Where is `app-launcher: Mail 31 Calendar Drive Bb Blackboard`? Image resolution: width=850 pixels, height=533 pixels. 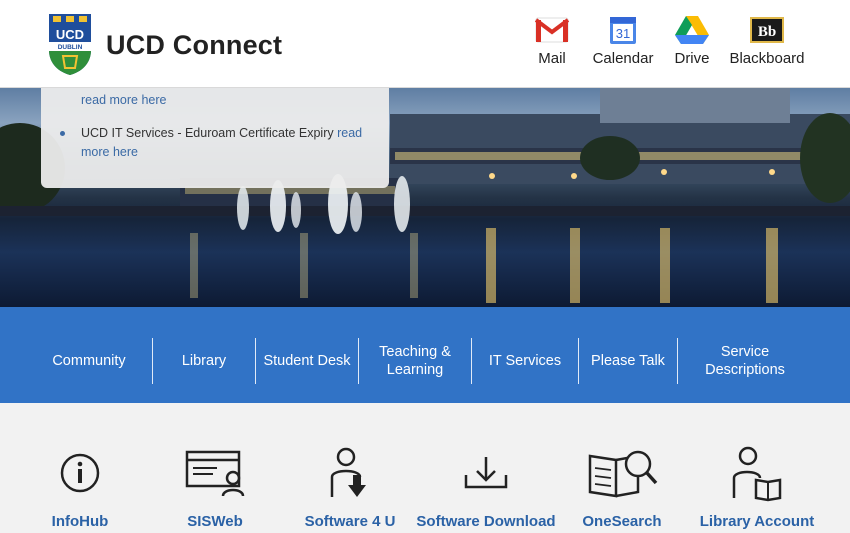 app-launcher: Mail 31 Calendar Drive Bb Blackboard is located at coordinates (663, 40).